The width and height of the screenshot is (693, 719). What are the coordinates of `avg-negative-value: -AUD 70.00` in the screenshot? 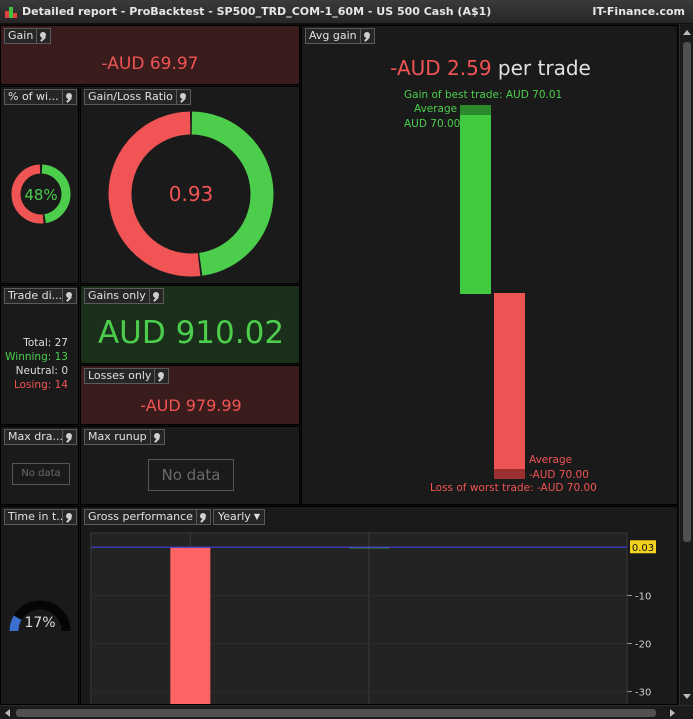 It's located at (559, 475).